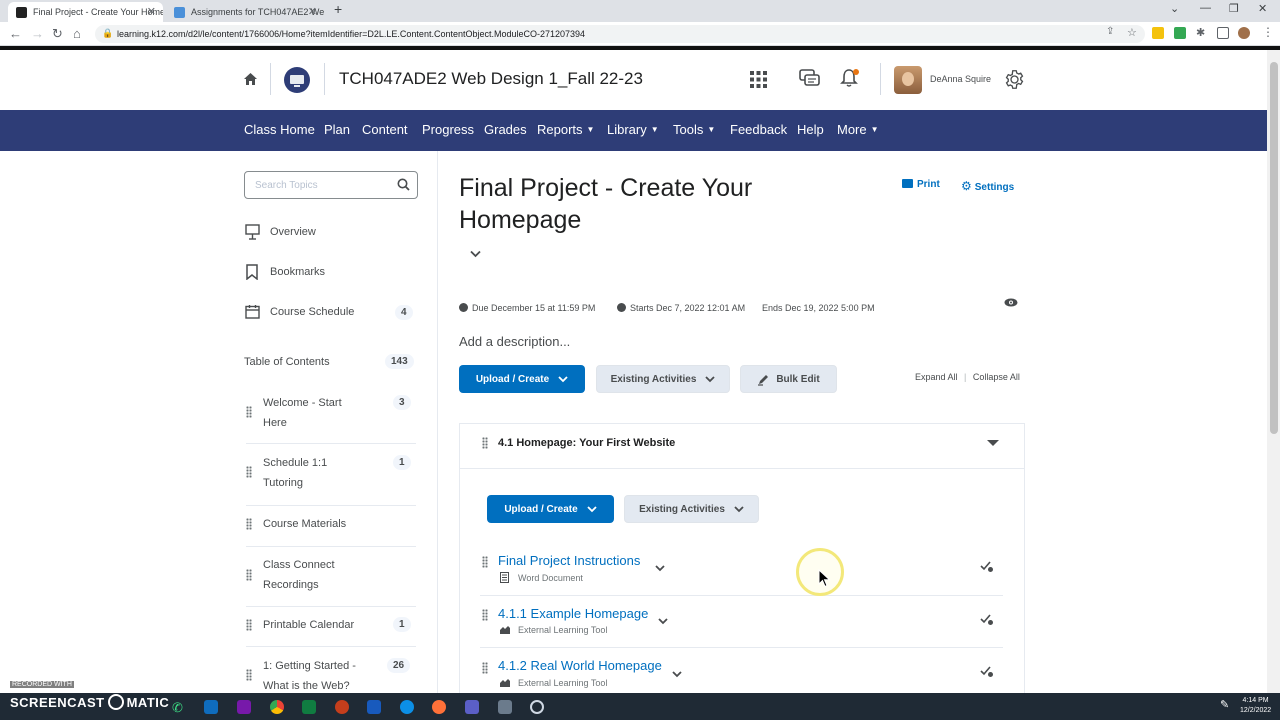 This screenshot has width=1280, height=720. I want to click on toc-item-course-materials: Course Materials, so click(331, 526).